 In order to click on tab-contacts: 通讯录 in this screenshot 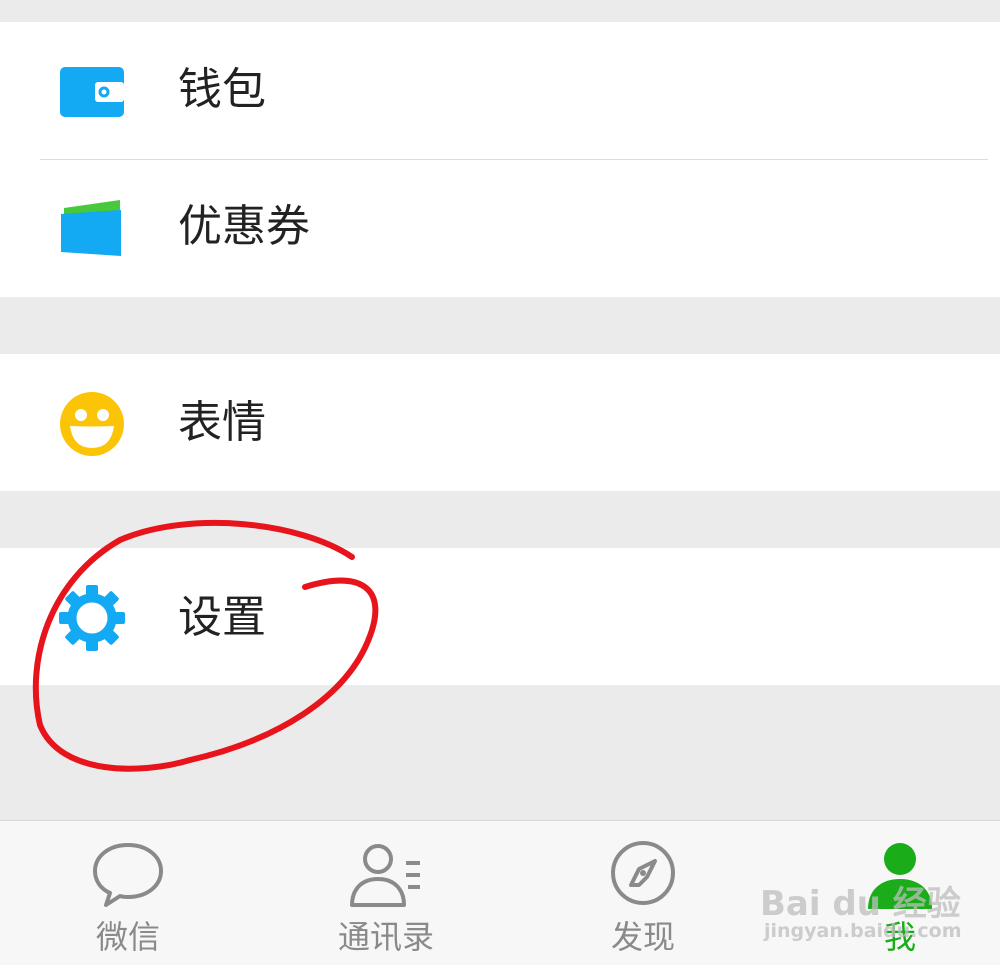, I will do `click(386, 893)`.